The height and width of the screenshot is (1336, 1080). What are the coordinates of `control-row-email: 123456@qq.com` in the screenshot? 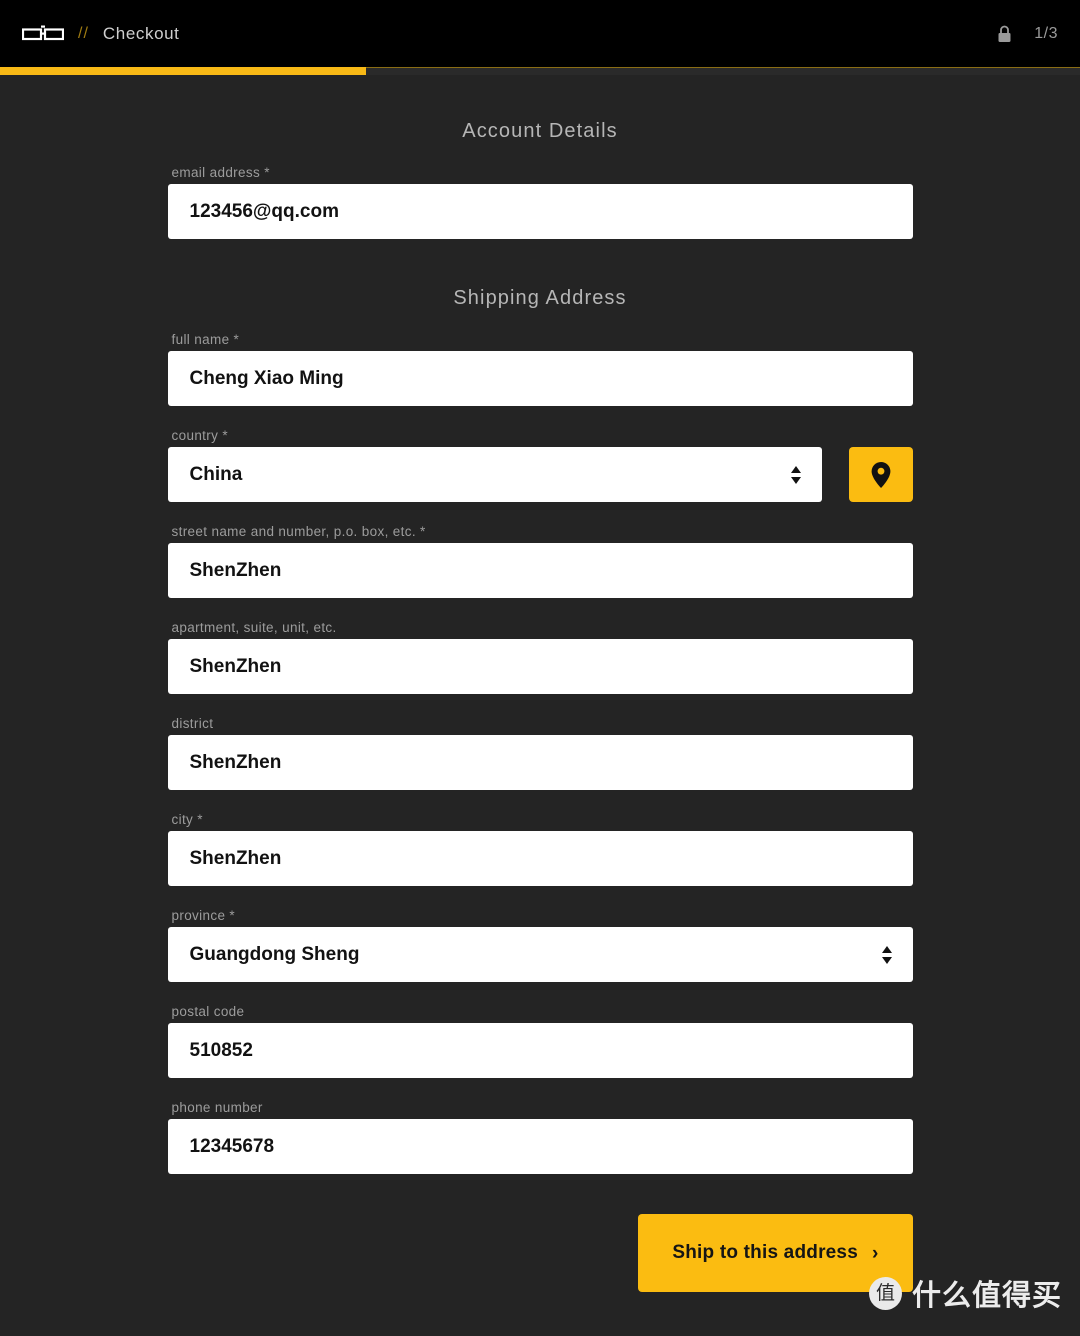 It's located at (540, 211).